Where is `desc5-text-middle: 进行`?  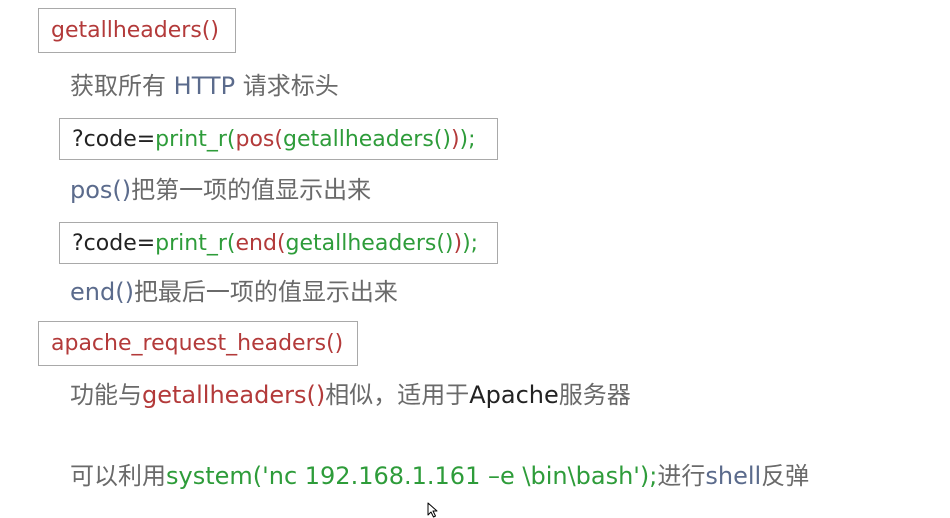 desc5-text-middle: 进行 is located at coordinates (681, 476).